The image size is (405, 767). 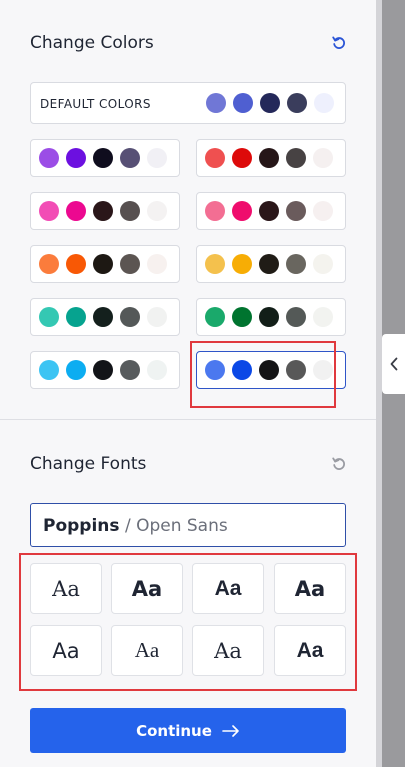 What do you see at coordinates (81, 526) in the screenshot?
I see `primary-font: Poppins` at bounding box center [81, 526].